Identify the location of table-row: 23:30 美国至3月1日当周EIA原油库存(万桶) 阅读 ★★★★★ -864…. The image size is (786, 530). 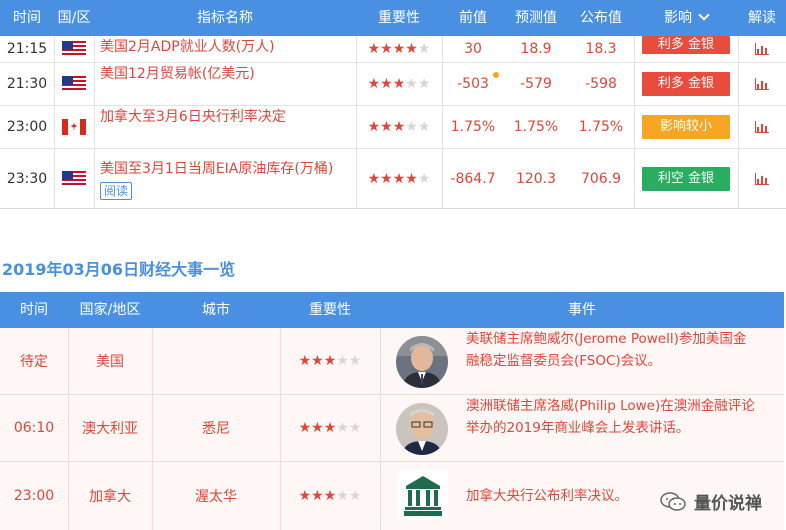
(393, 179).